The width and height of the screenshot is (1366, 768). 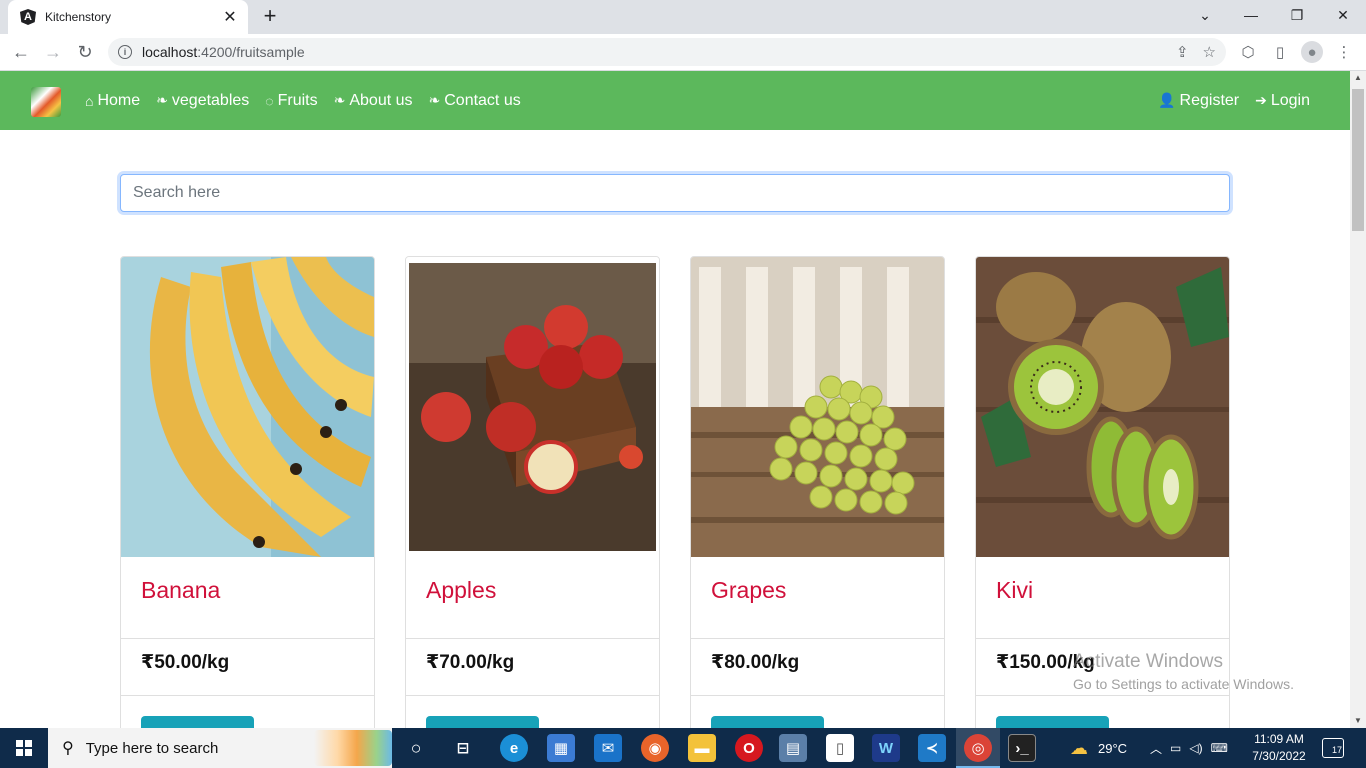 What do you see at coordinates (1148, 661) in the screenshot?
I see `activate-windows-title: Activate Windows` at bounding box center [1148, 661].